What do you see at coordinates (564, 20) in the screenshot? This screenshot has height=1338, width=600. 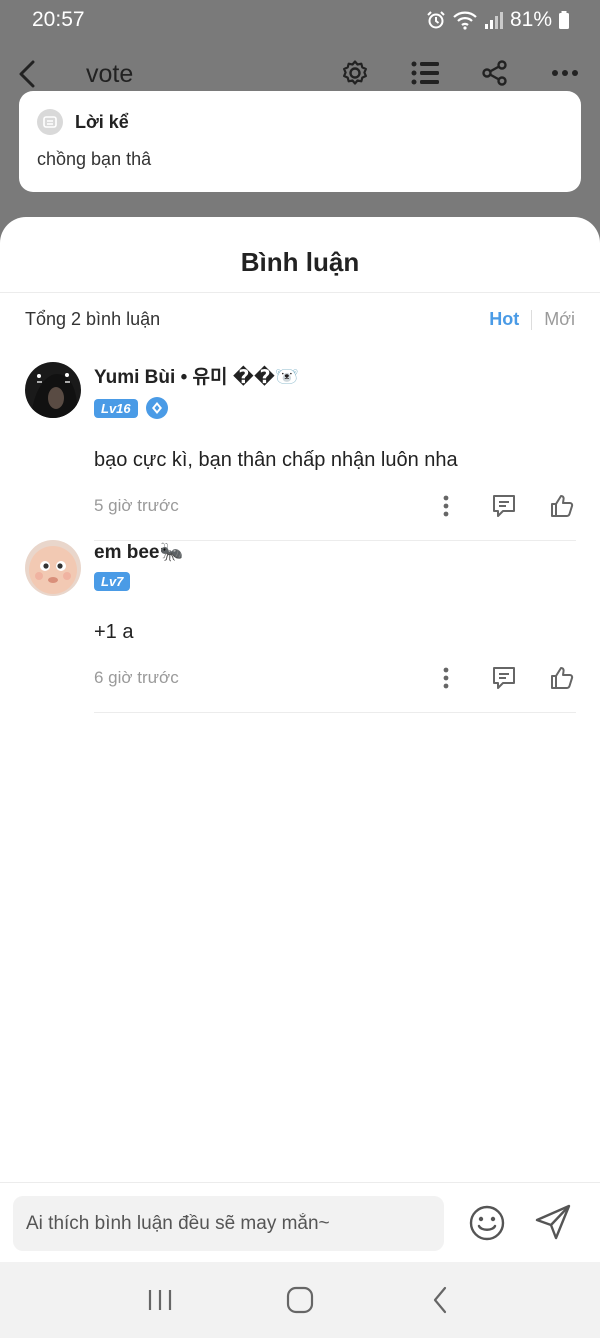 I see `battery-icon` at bounding box center [564, 20].